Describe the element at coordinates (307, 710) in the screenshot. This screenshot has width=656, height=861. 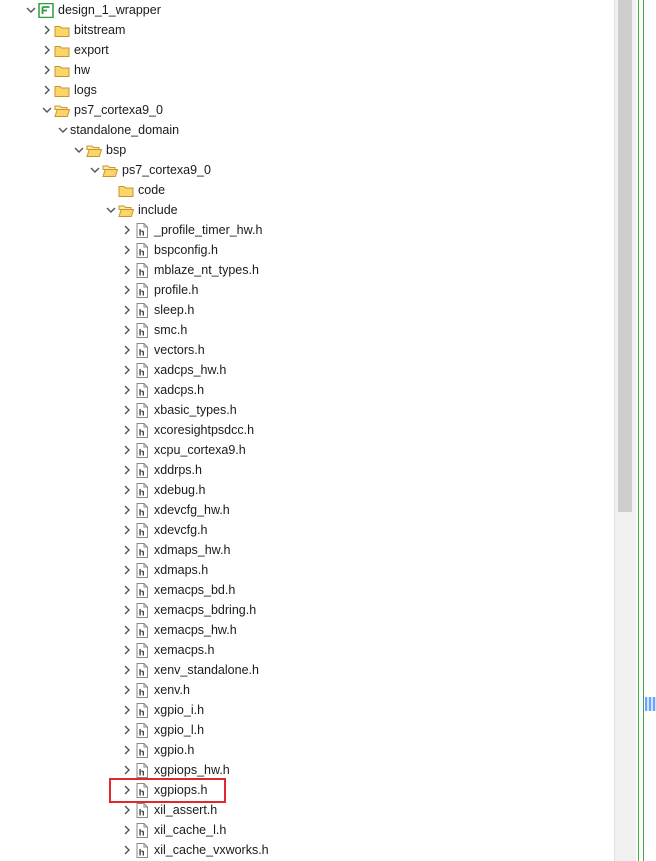
I see `tree-item-xgpio-i-h: h xgpio_i.h` at that location.